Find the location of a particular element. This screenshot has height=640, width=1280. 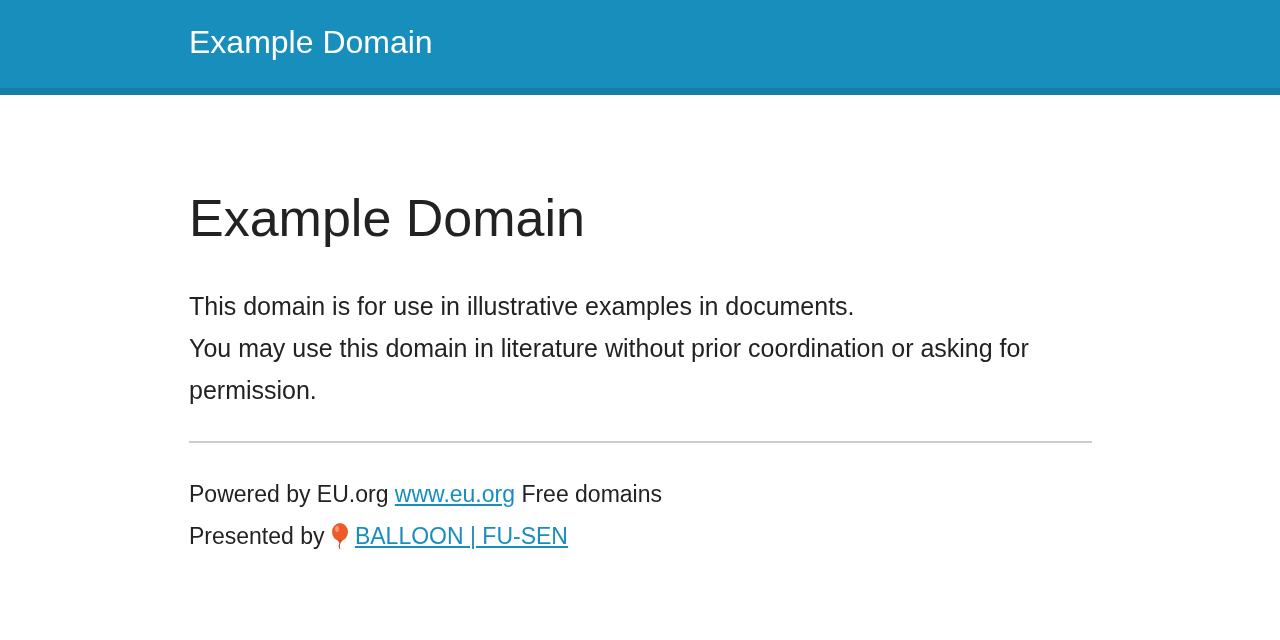

balloon-link: BALLOON | FU-SEN is located at coordinates (449, 536).